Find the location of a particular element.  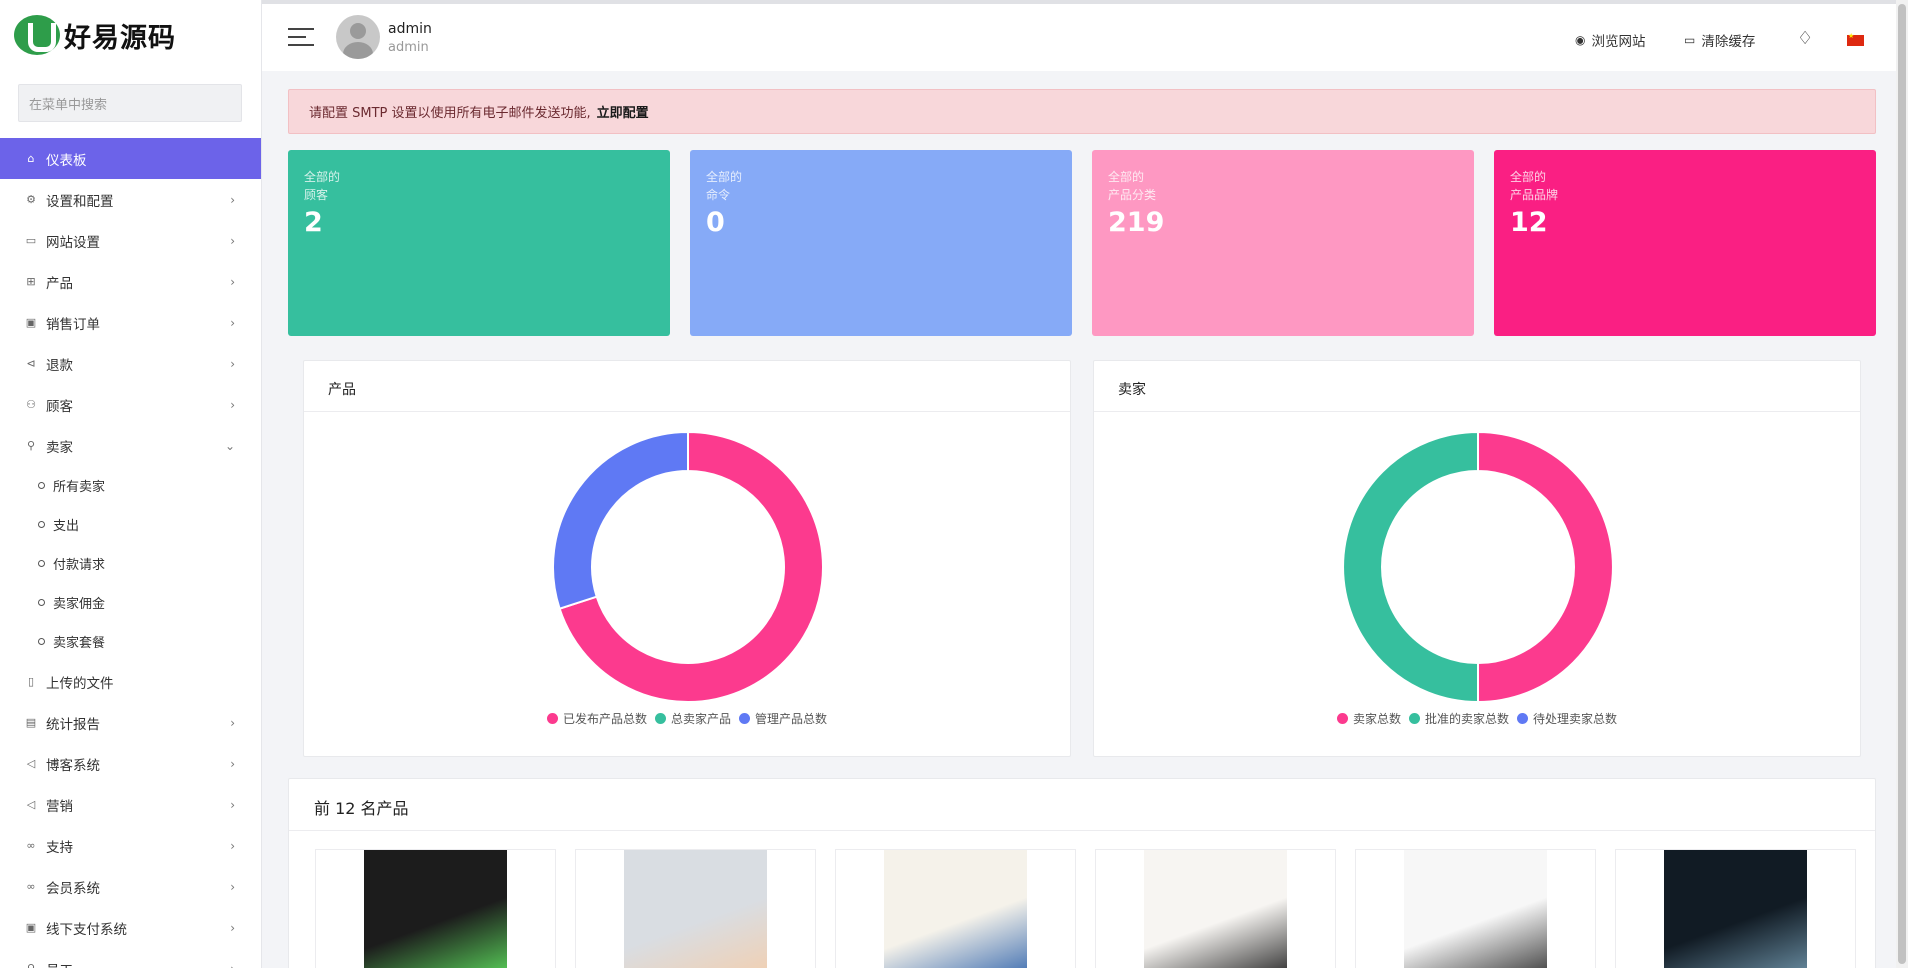

monitor-icon: ▭ is located at coordinates (31, 240).